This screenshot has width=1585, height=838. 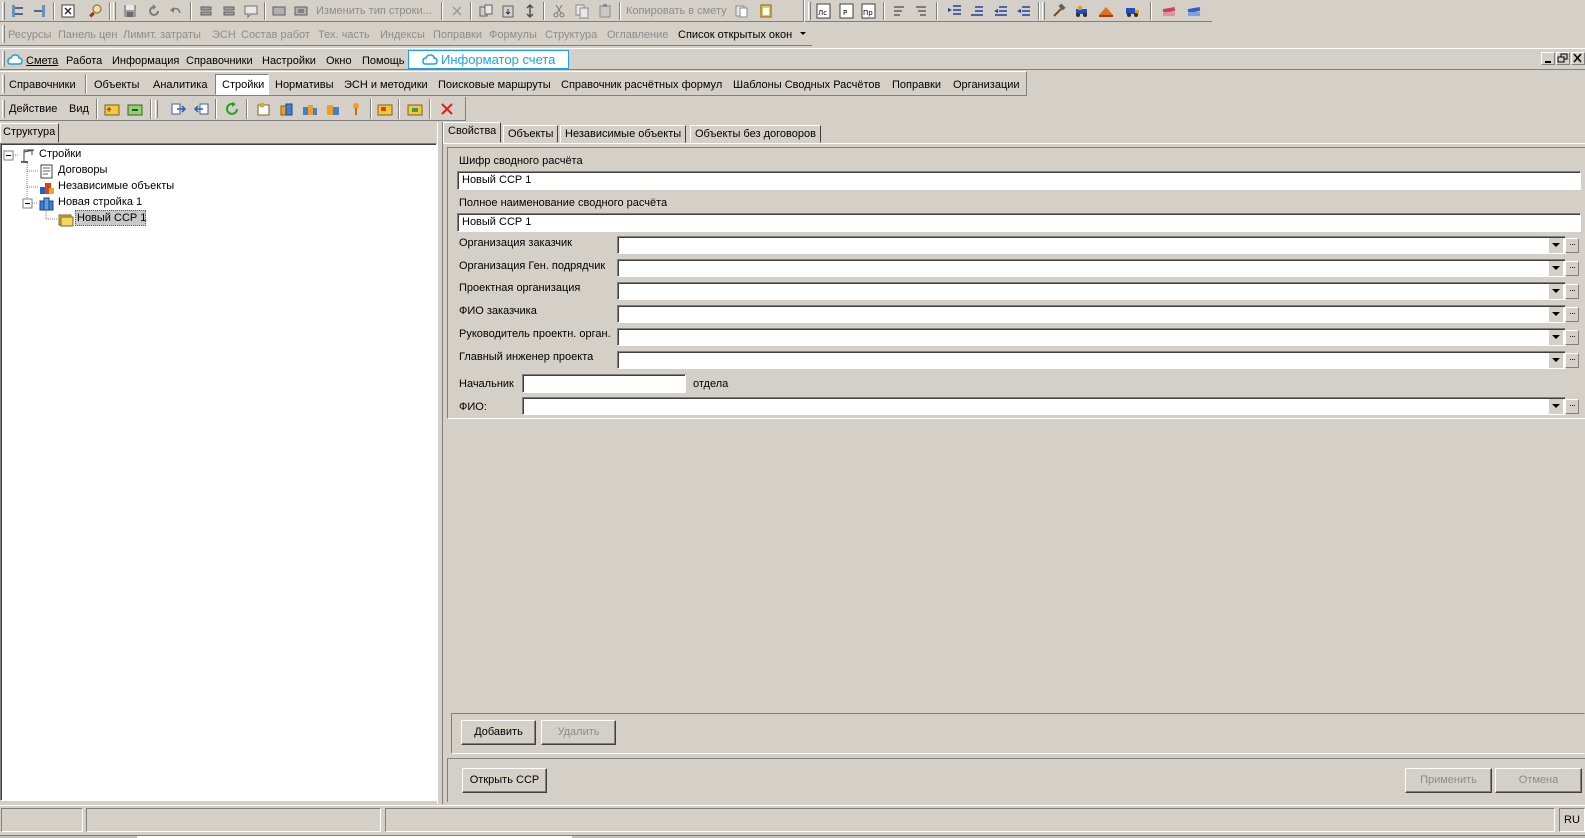 What do you see at coordinates (279, 11) in the screenshot?
I see `row-type-icon` at bounding box center [279, 11].